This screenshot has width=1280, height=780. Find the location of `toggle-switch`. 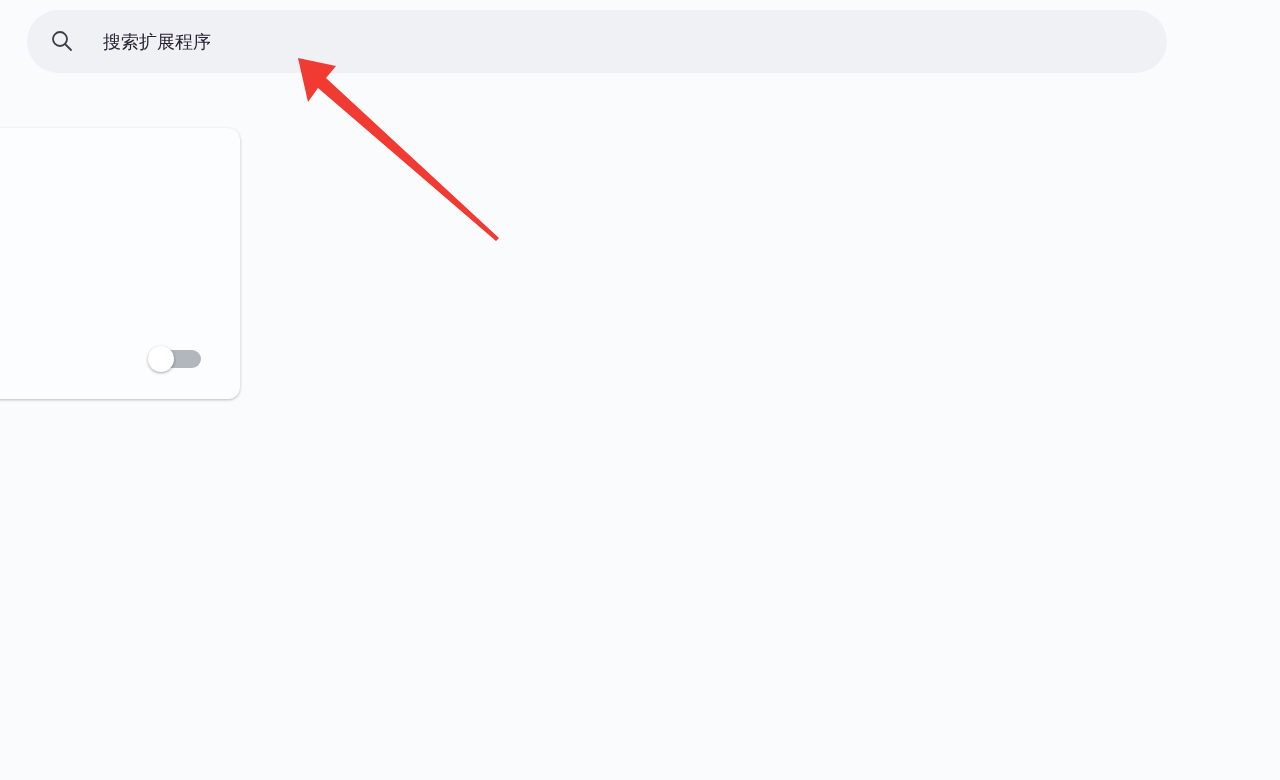

toggle-switch is located at coordinates (174, 359).